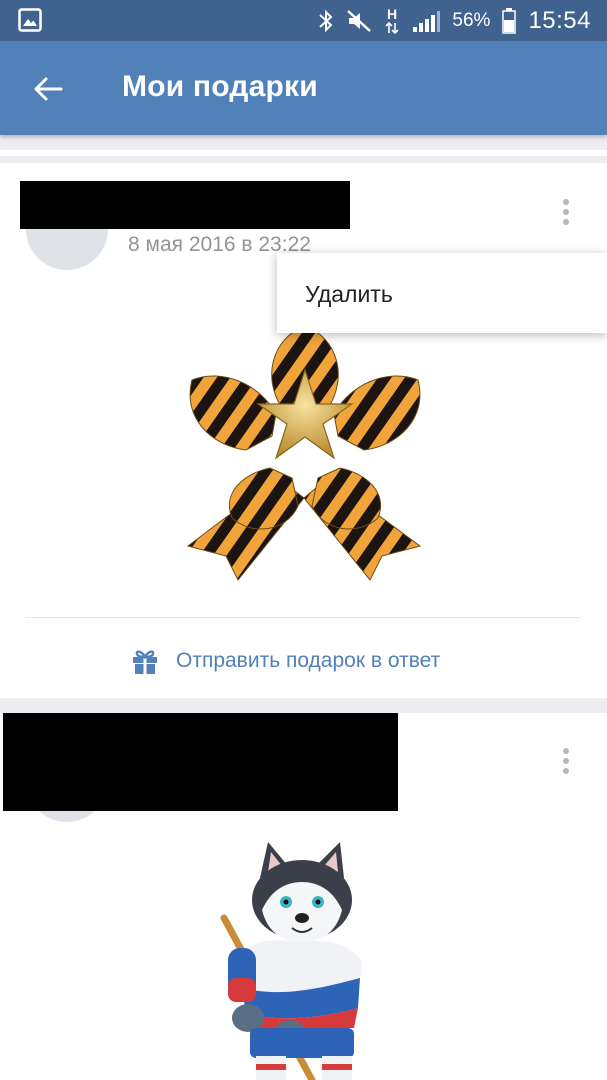  What do you see at coordinates (359, 21) in the screenshot?
I see `mute-icon` at bounding box center [359, 21].